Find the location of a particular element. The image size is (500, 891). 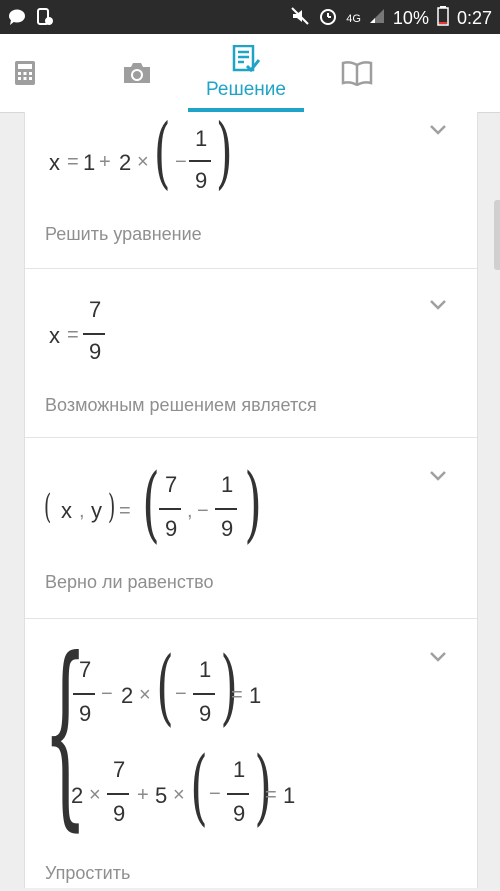

screenshot-notification-icon is located at coordinates (45, 19).